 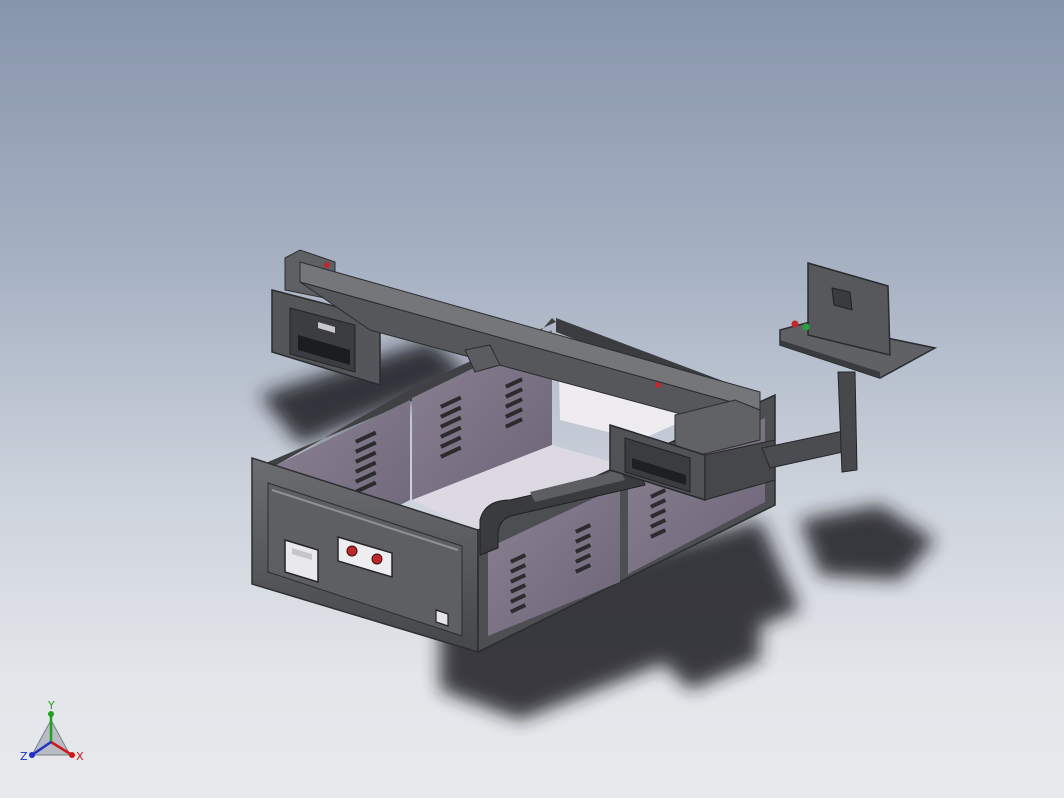 I want to click on green-button-icon, so click(x=806, y=327).